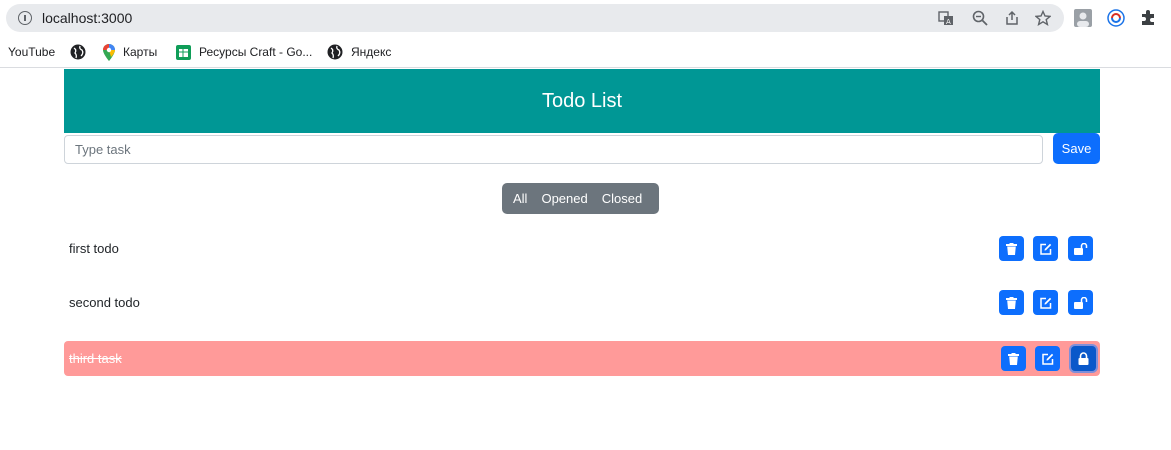 The image size is (1171, 450). I want to click on todo-text: third task, so click(95, 358).